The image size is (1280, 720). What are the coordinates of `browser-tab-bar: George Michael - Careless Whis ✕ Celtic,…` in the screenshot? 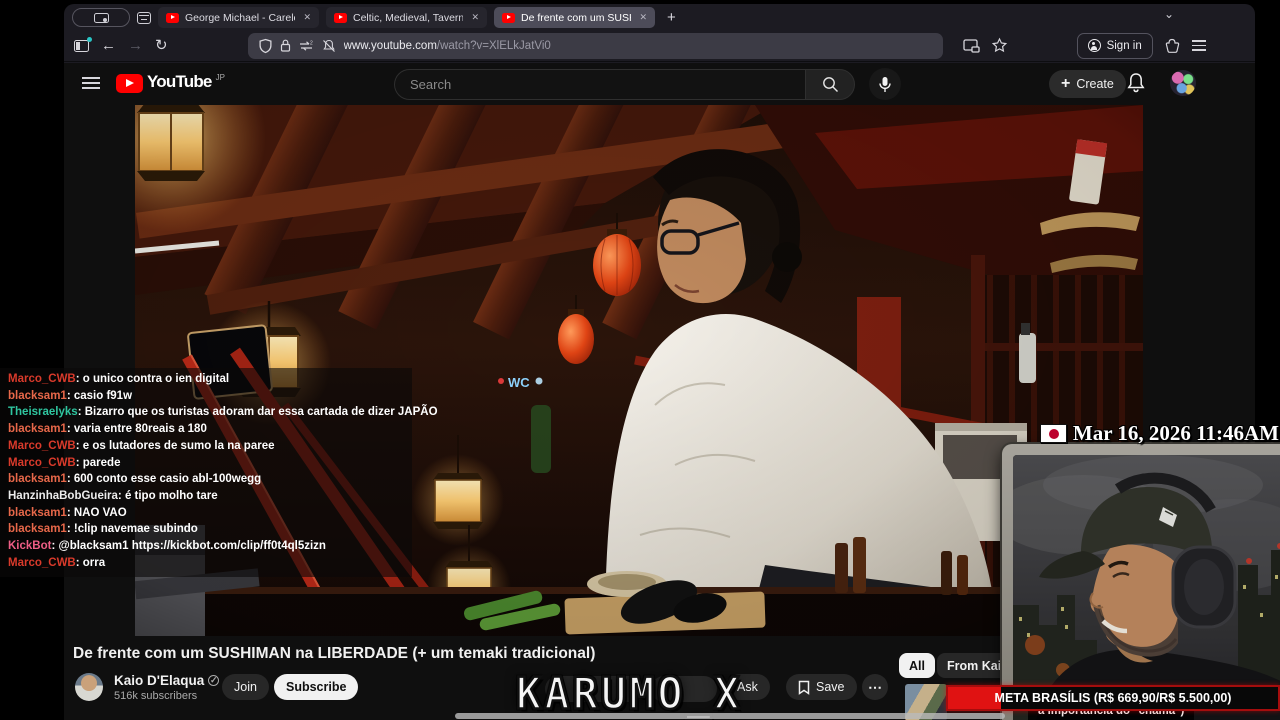 It's located at (659, 17).